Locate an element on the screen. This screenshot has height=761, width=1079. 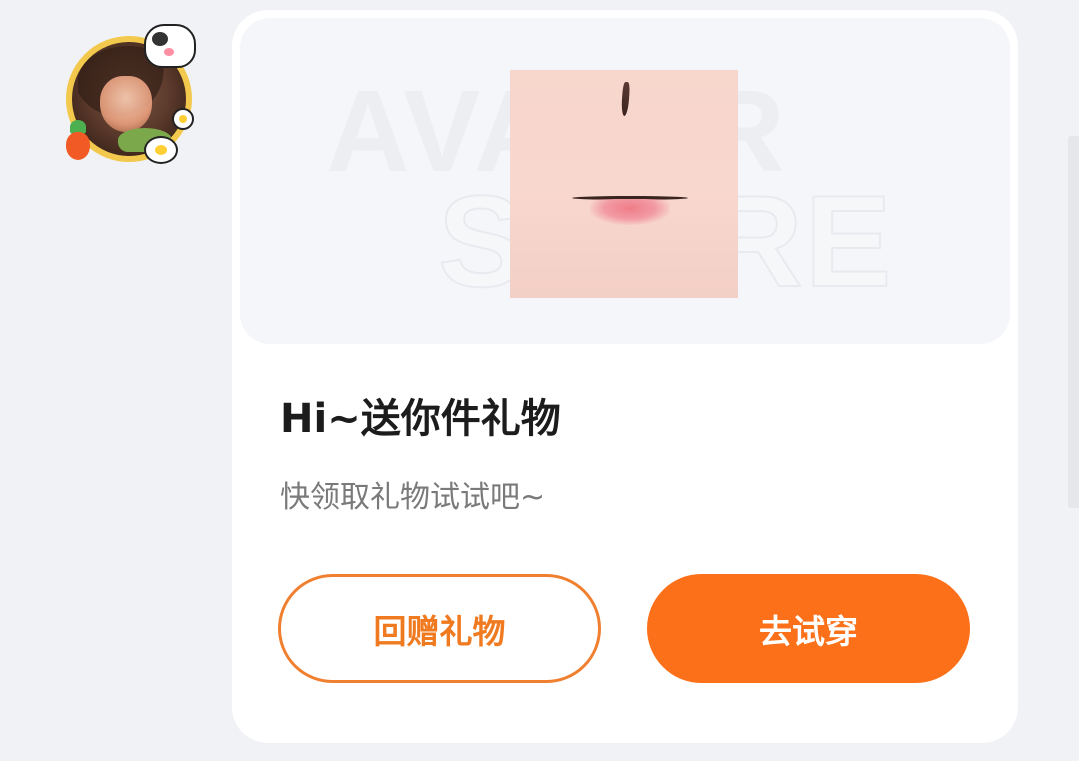
fried-egg-sticker-icon is located at coordinates (161, 150).